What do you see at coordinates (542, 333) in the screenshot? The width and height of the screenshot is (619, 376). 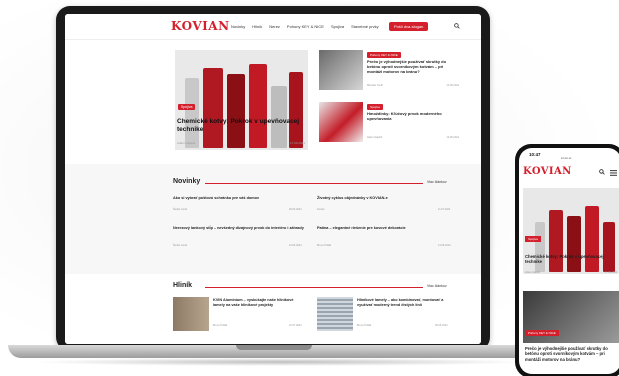 I see `phone-article-2-badge: Pohony KEY & NICE` at bounding box center [542, 333].